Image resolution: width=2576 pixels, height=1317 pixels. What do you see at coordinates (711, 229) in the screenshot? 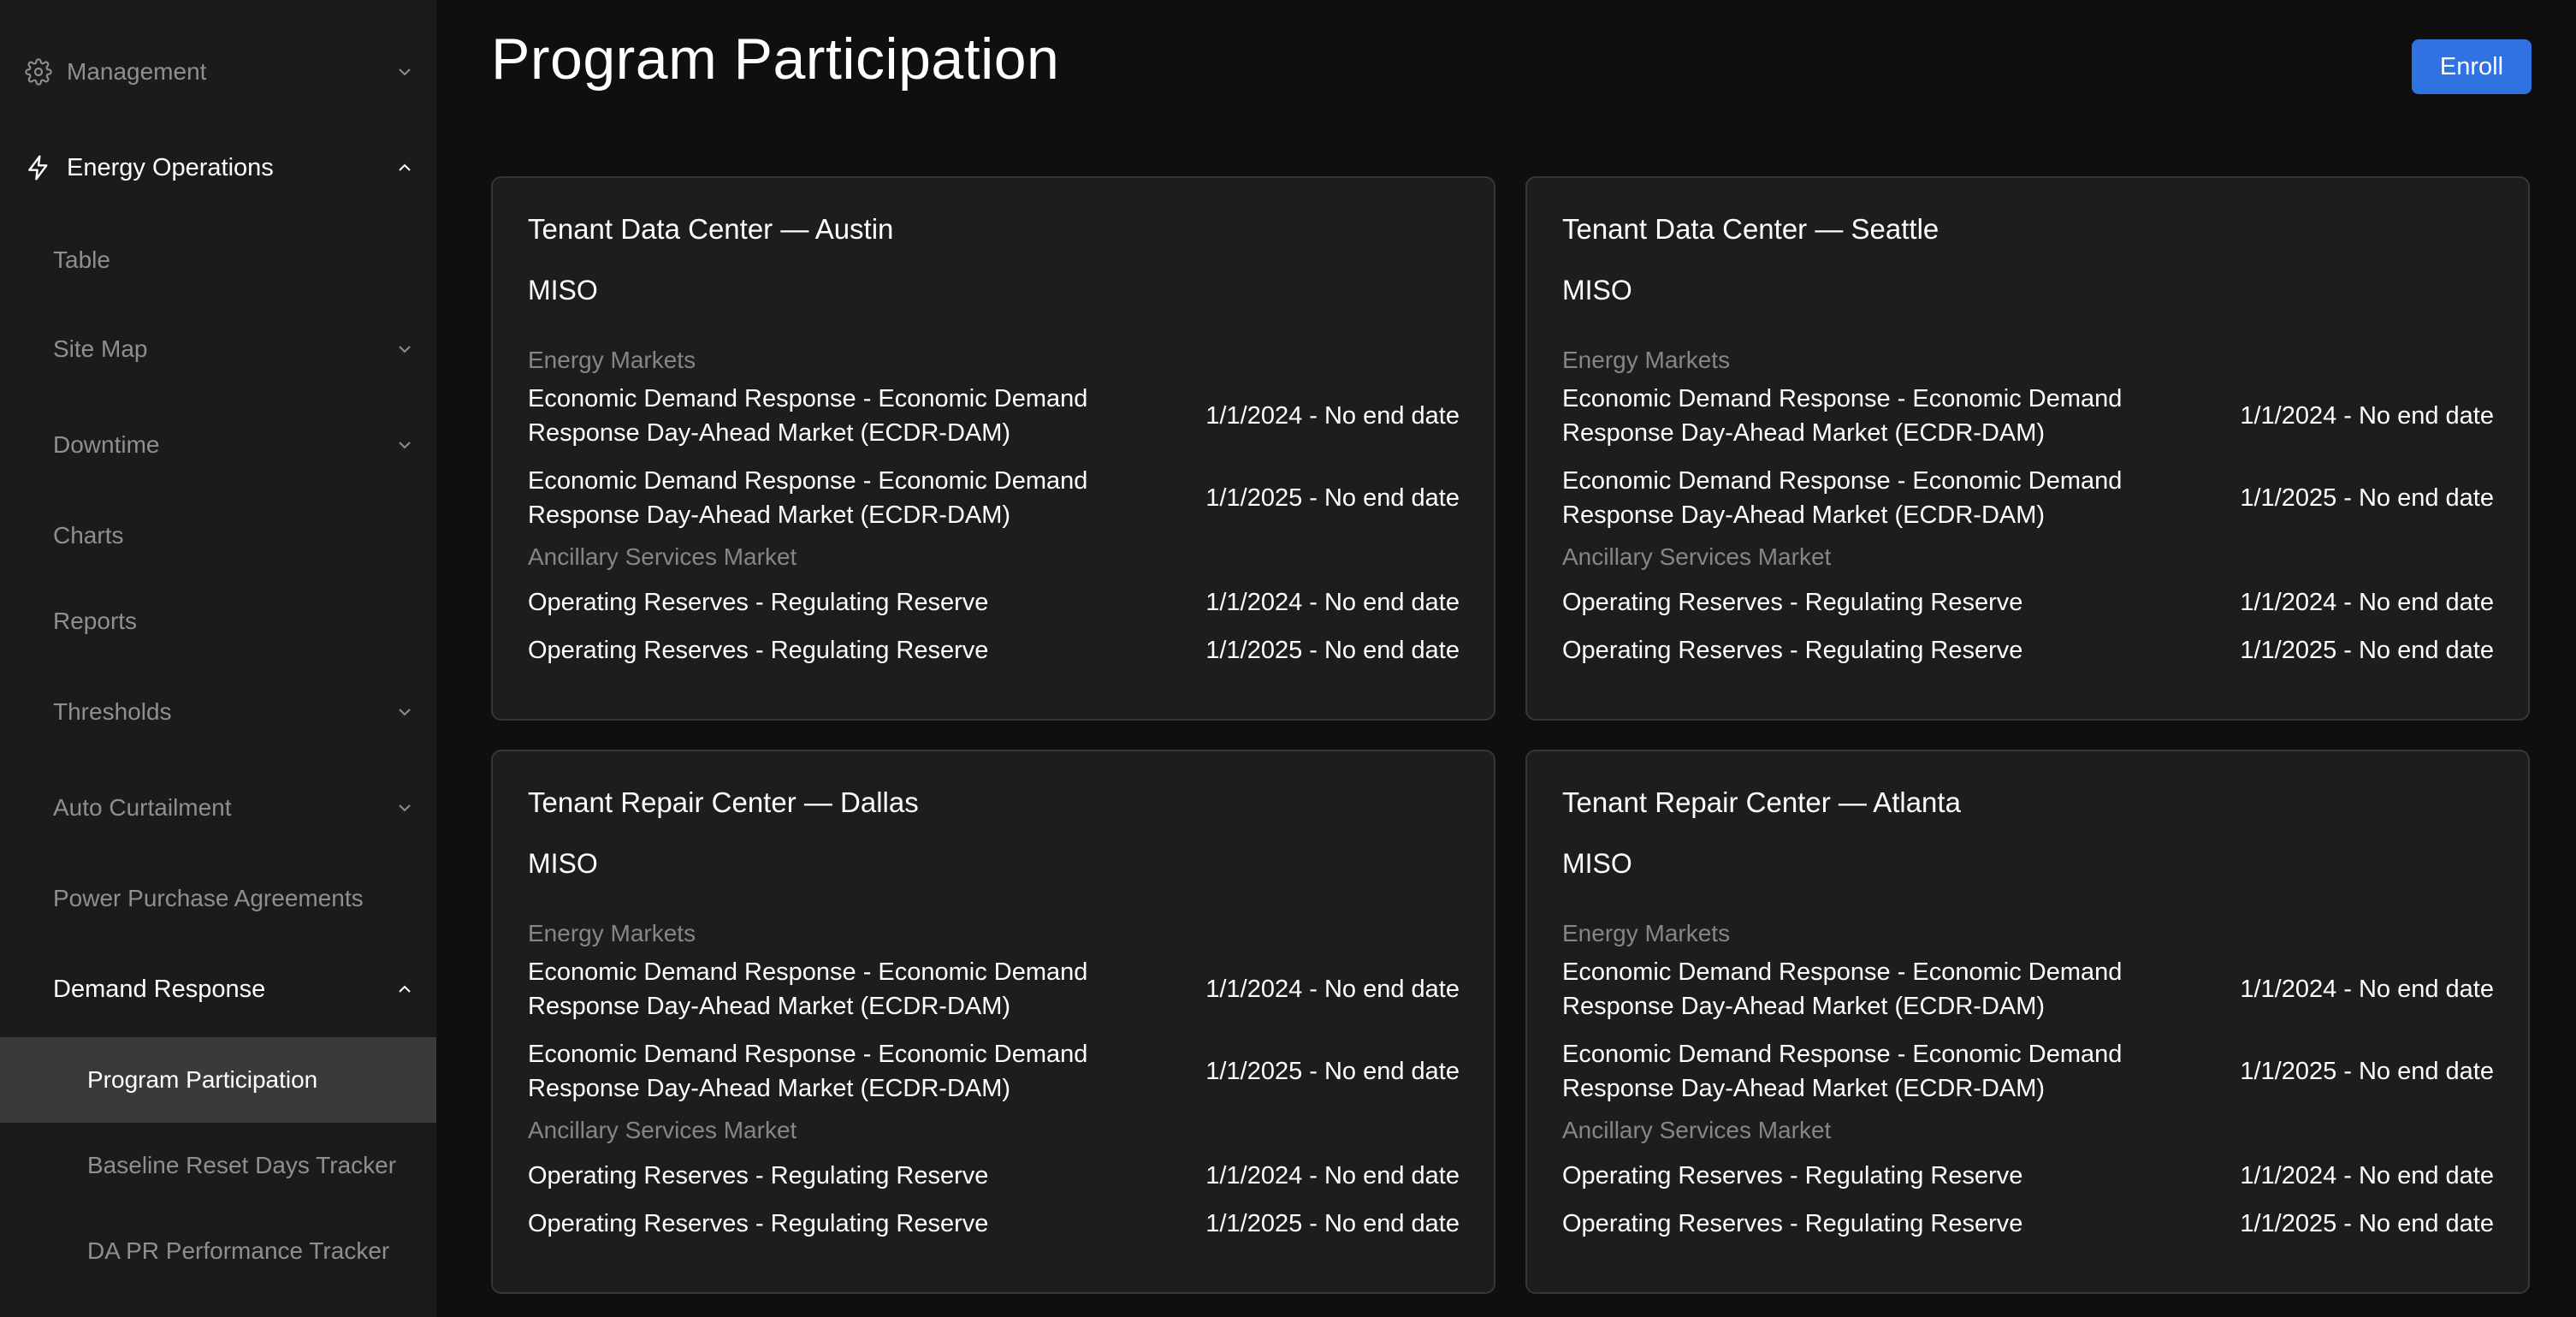
I see `site-title: Tenant Data Center — Austin` at bounding box center [711, 229].